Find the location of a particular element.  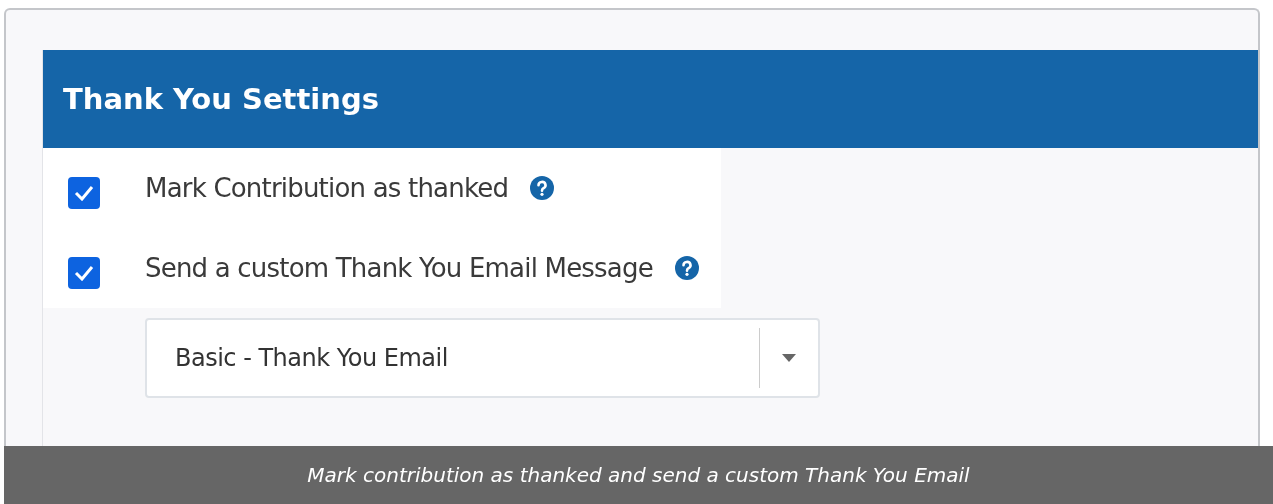

checkbox-label: Send a custom Thank You Email Message is located at coordinates (399, 268).